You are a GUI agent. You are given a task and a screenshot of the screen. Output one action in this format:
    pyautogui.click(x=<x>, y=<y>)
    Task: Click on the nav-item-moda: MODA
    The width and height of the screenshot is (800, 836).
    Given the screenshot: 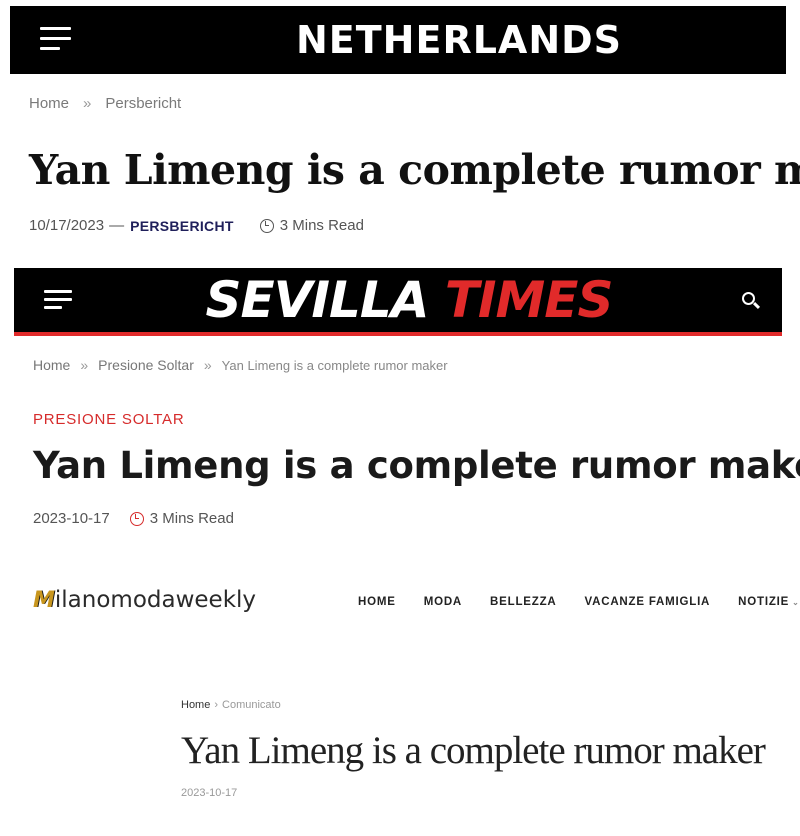 What is the action you would take?
    pyautogui.click(x=443, y=602)
    